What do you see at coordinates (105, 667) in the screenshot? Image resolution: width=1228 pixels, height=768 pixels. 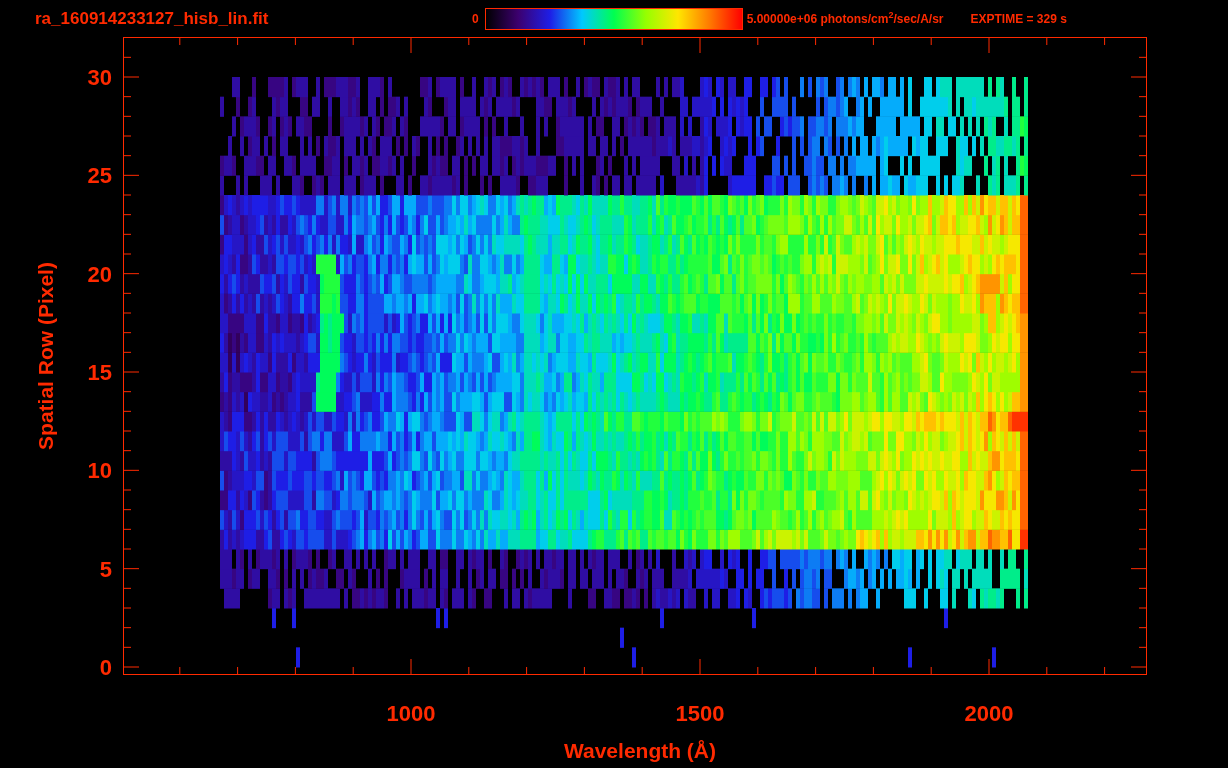 I see `y-tick-label: 0` at bounding box center [105, 667].